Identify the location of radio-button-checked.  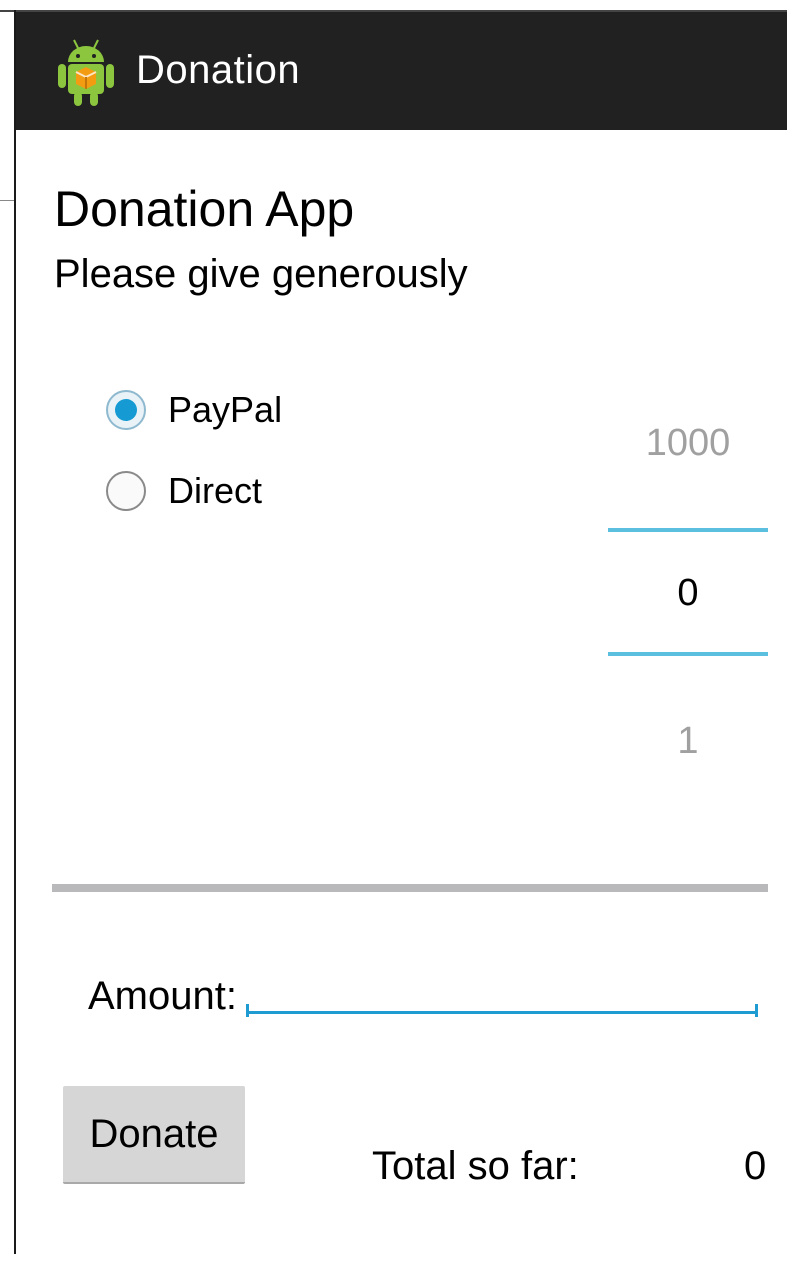
(126, 410).